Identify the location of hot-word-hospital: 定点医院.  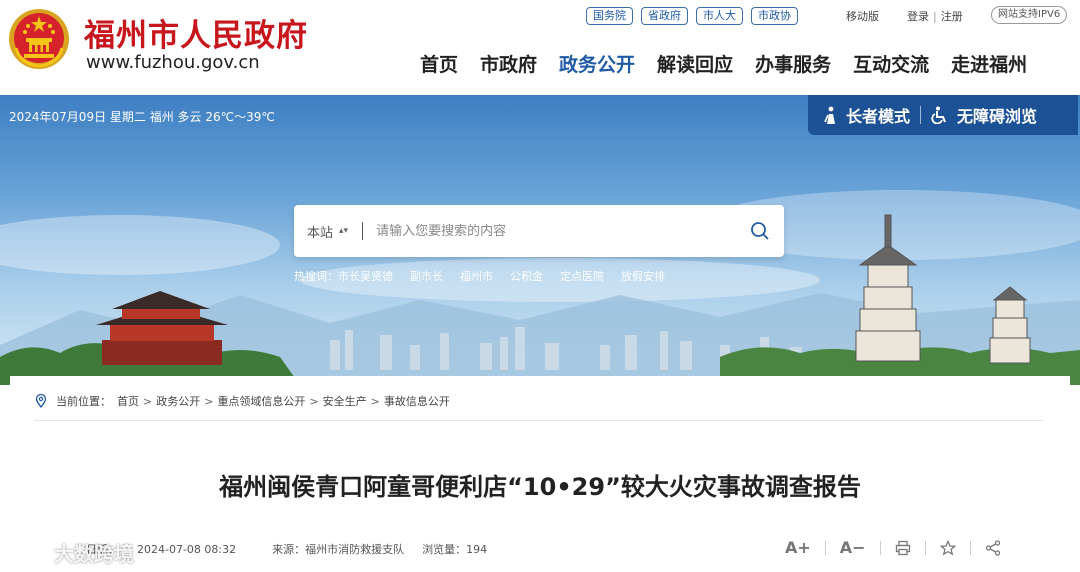
(582, 276).